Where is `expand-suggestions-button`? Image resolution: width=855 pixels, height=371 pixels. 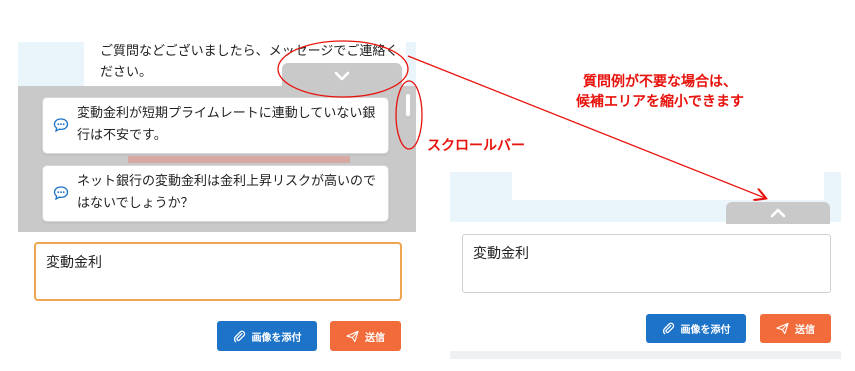 expand-suggestions-button is located at coordinates (778, 213).